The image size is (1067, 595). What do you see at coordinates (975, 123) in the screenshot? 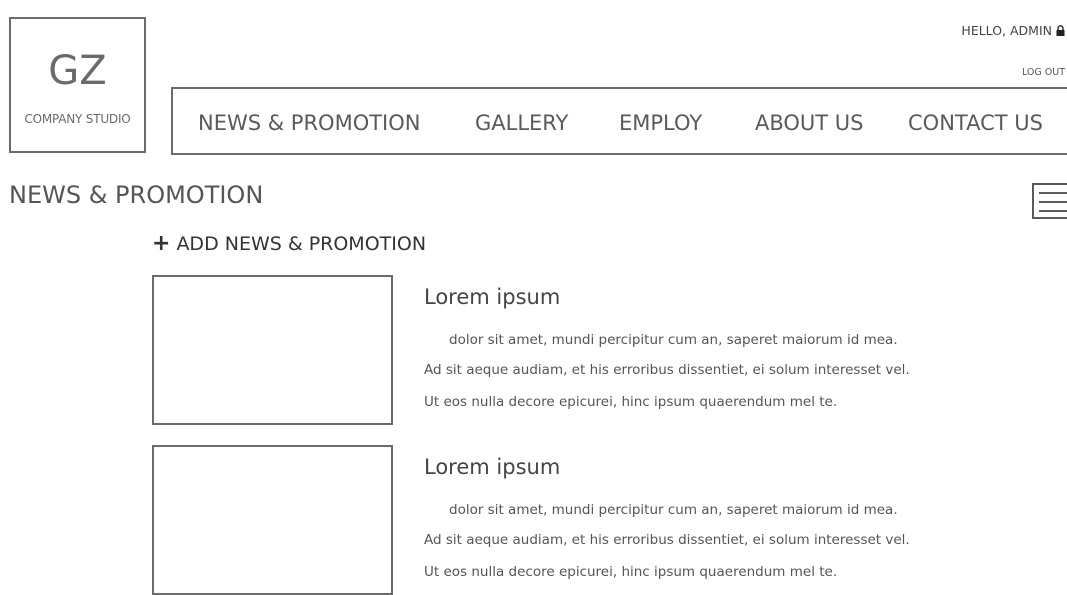
I see `nav-item-contact-us: CONTACT US` at bounding box center [975, 123].